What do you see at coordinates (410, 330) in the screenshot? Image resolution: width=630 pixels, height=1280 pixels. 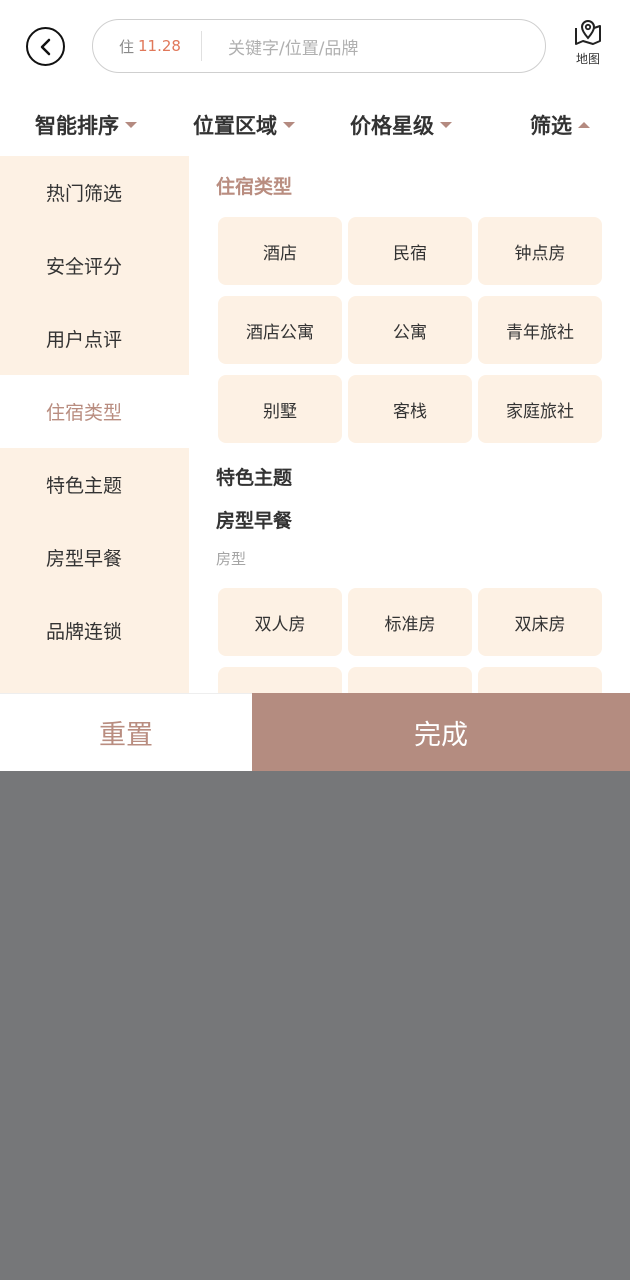 I see `option-apartment: 公寓` at bounding box center [410, 330].